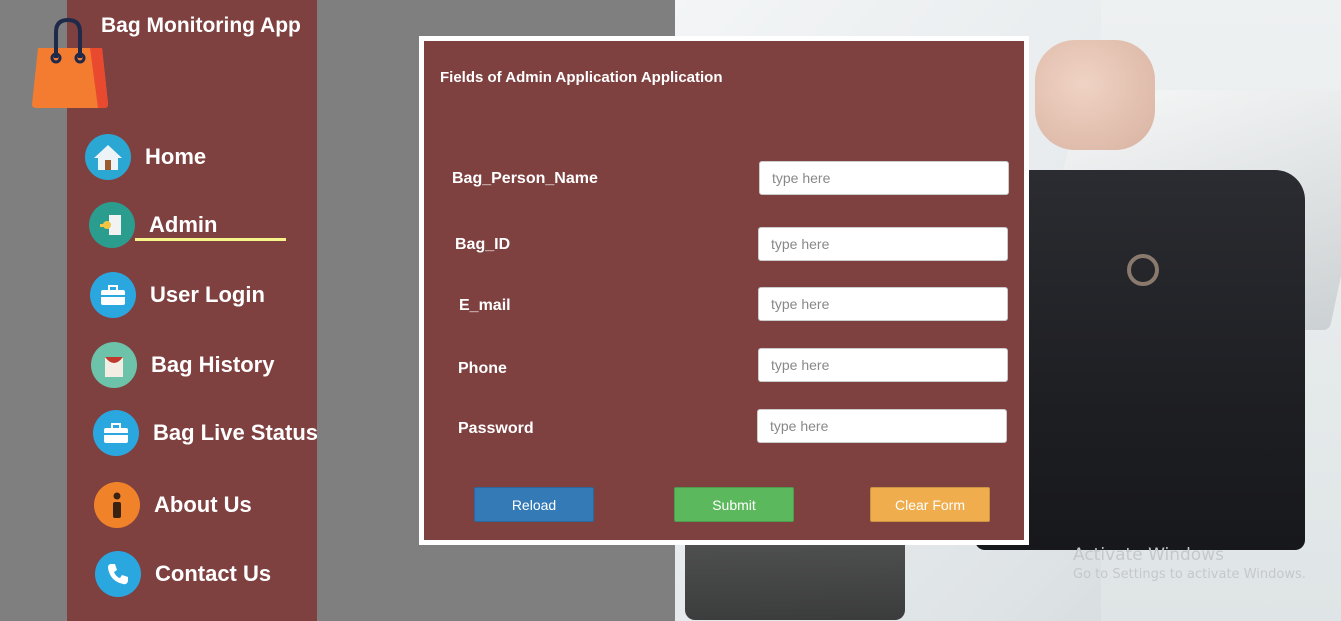 This screenshot has width=1341, height=621. What do you see at coordinates (882, 426) in the screenshot?
I see `password-input` at bounding box center [882, 426].